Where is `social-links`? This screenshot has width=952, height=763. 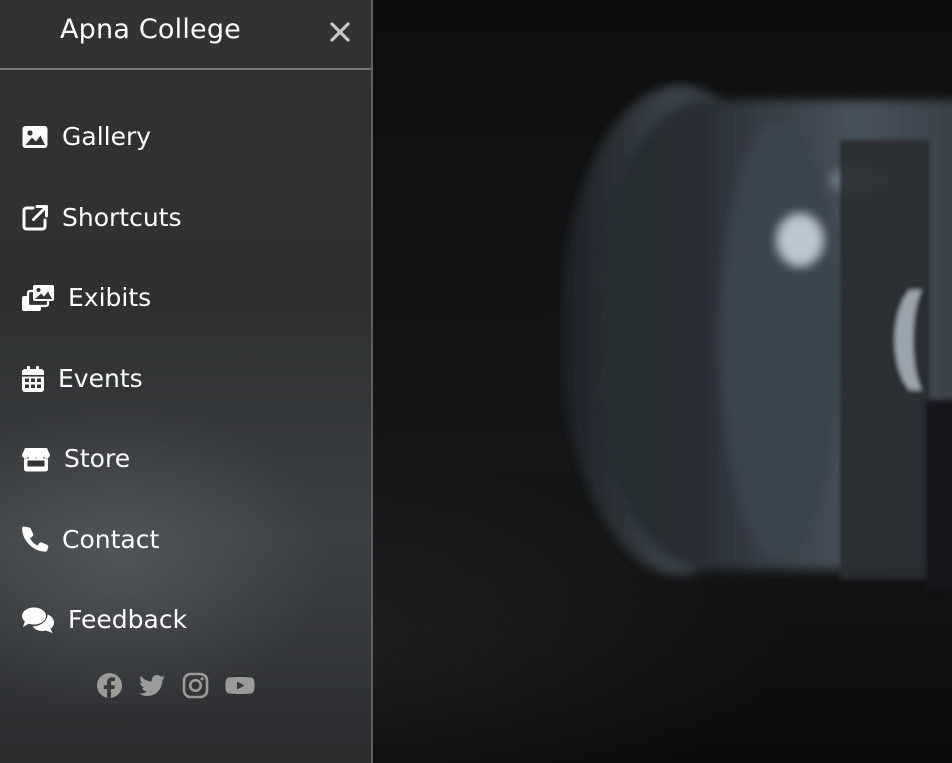
social-links is located at coordinates (175, 685).